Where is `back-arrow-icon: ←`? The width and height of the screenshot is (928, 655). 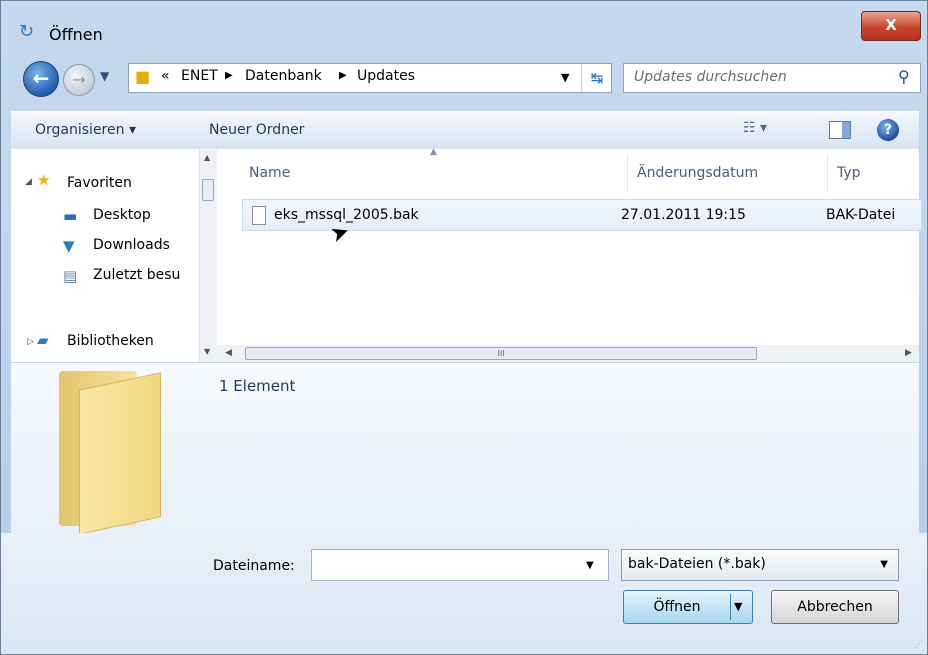
back-arrow-icon: ← is located at coordinates (41, 78).